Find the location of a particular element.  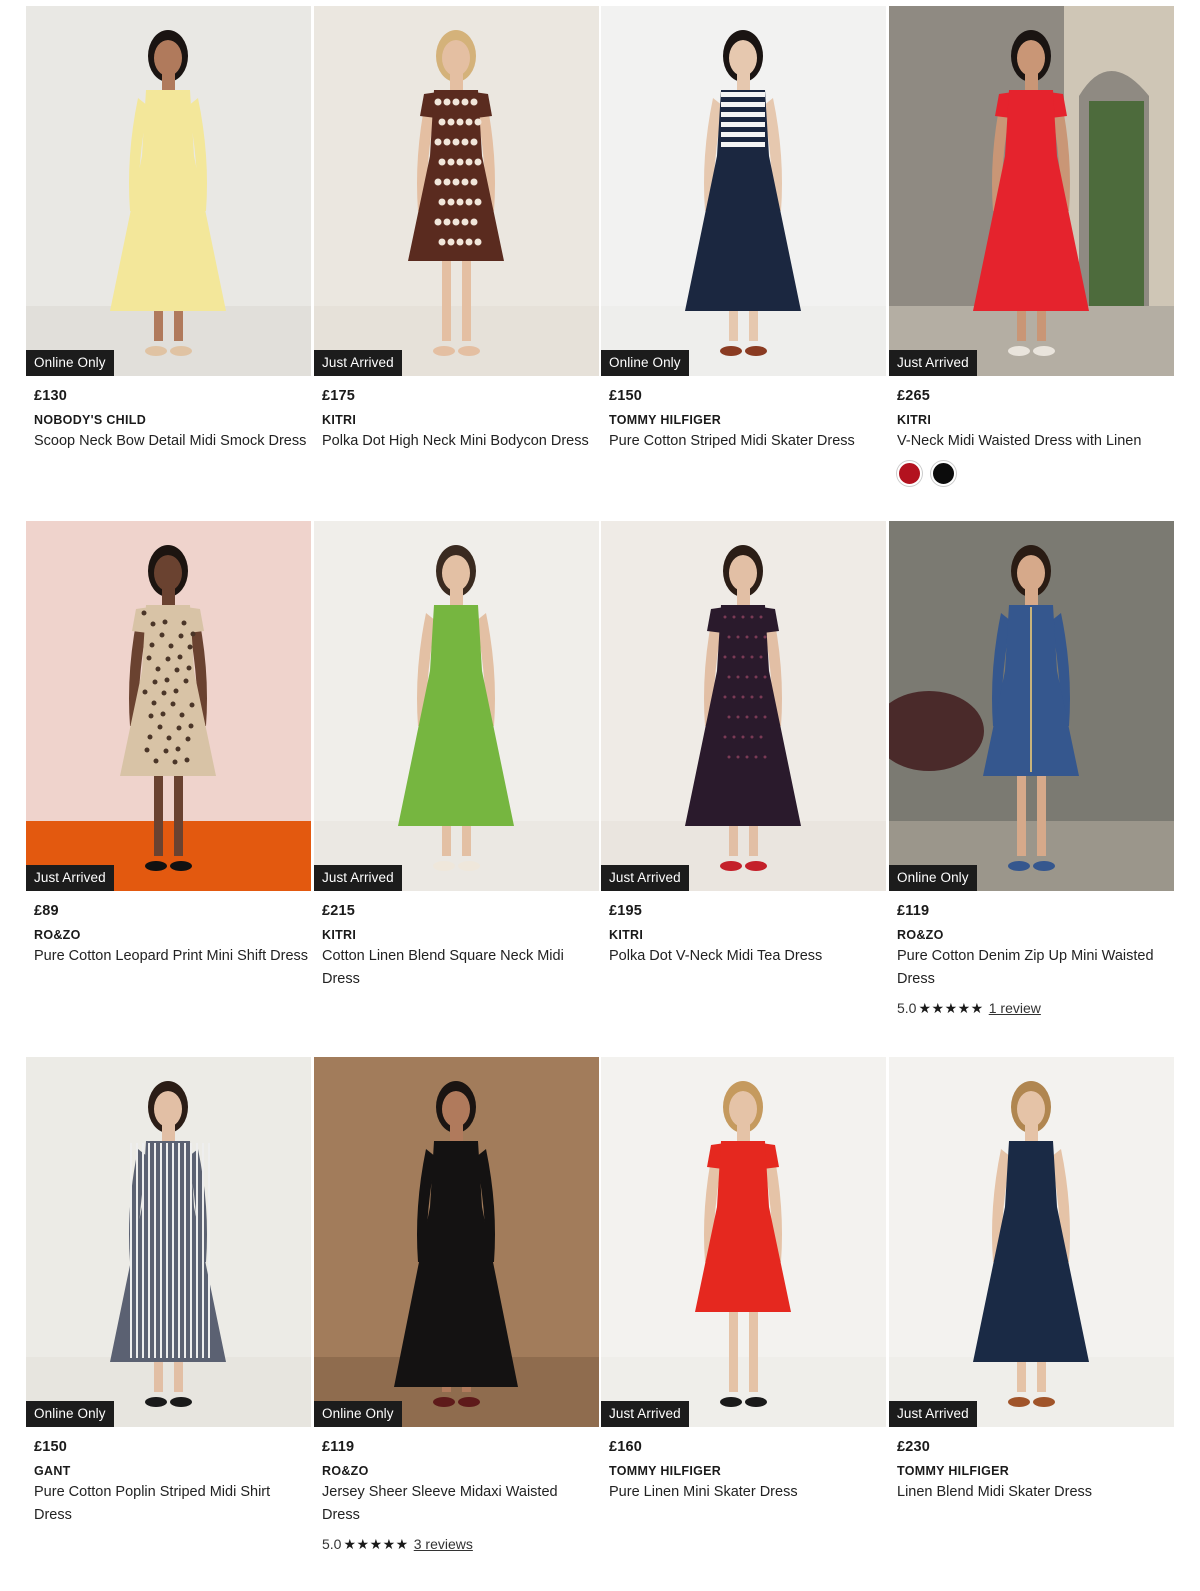

product-title-link: Linen Blend Midi Skater Dress is located at coordinates (1034, 1492).